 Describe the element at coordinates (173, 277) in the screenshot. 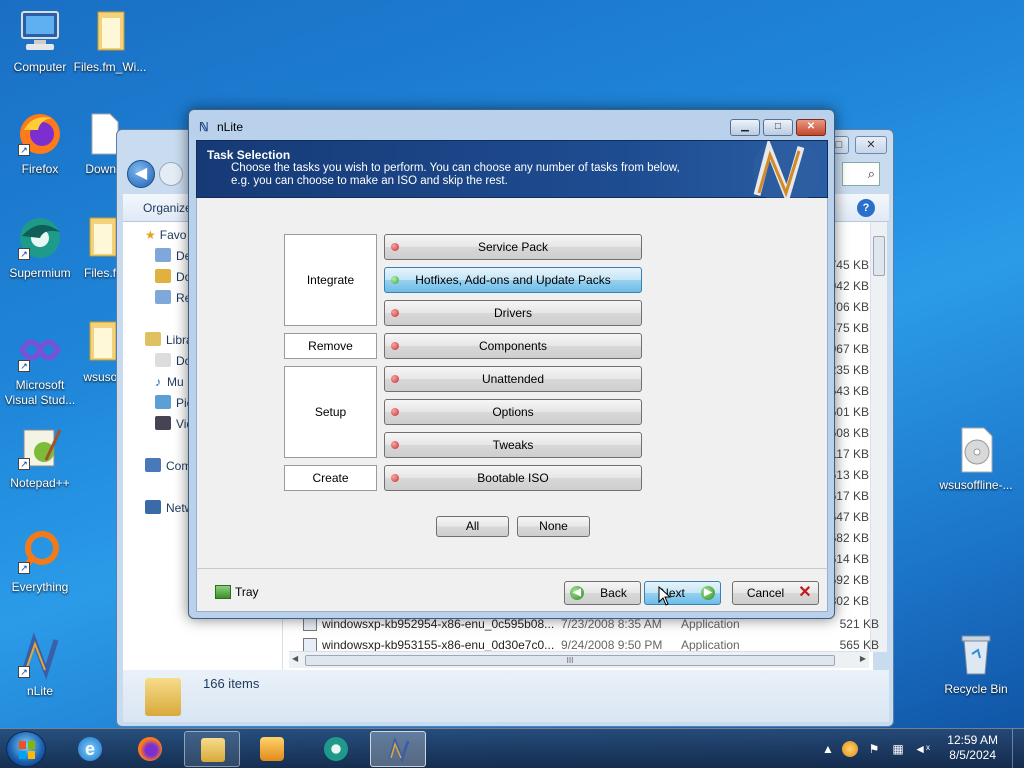

I see `nav-downloads: Do` at that location.